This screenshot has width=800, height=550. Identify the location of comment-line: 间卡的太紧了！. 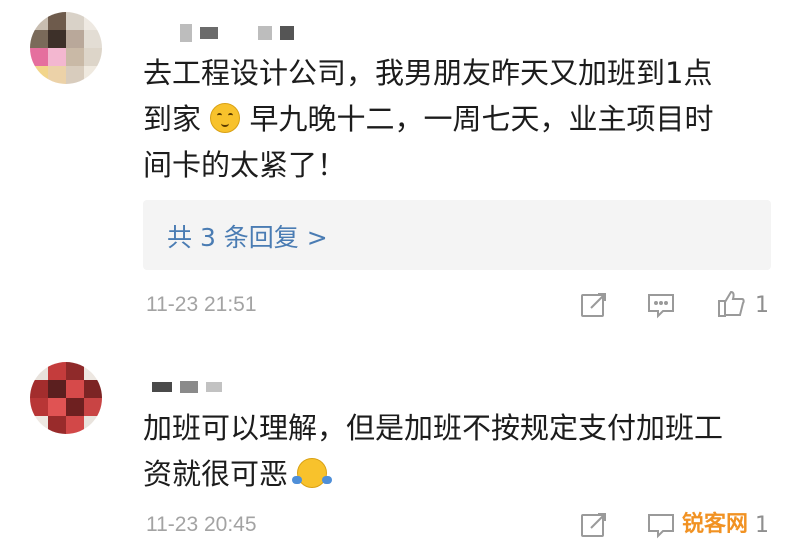
(245, 165).